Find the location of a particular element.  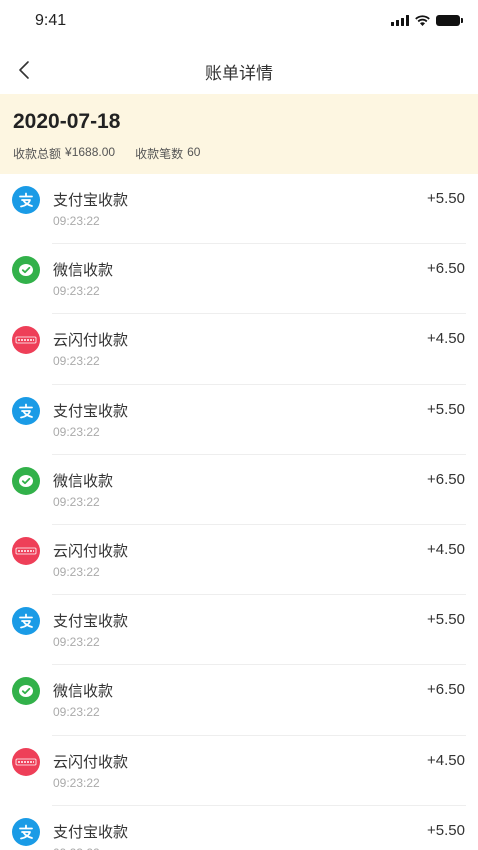

status-icons is located at coordinates (427, 20).